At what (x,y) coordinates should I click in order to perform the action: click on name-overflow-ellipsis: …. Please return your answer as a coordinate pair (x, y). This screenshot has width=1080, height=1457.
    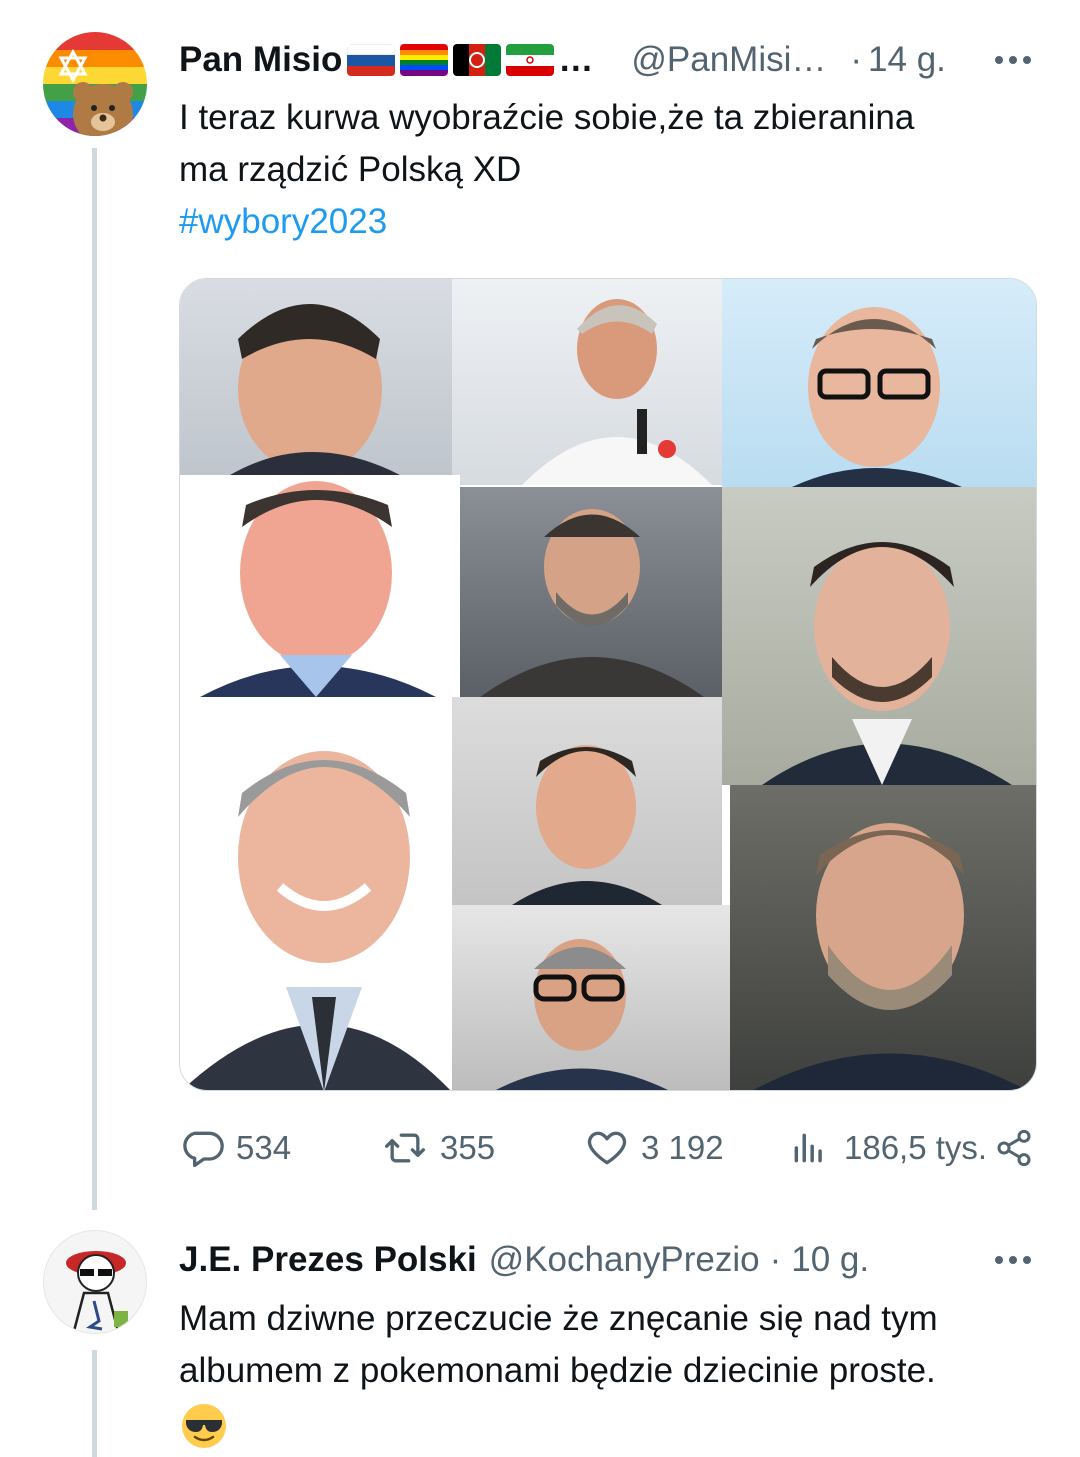
    Looking at the image, I should click on (576, 59).